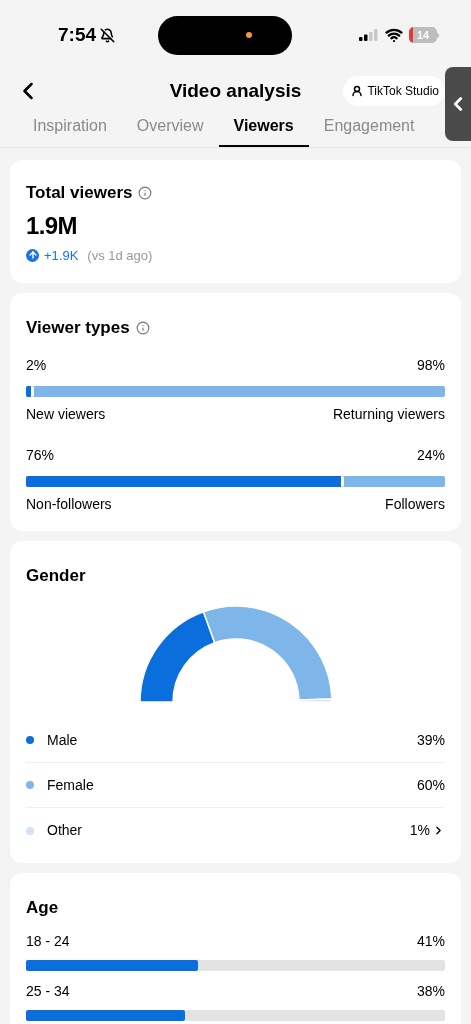 This screenshot has width=471, height=1024. Describe the element at coordinates (40, 455) in the screenshot. I see `split-value: 76%` at that location.